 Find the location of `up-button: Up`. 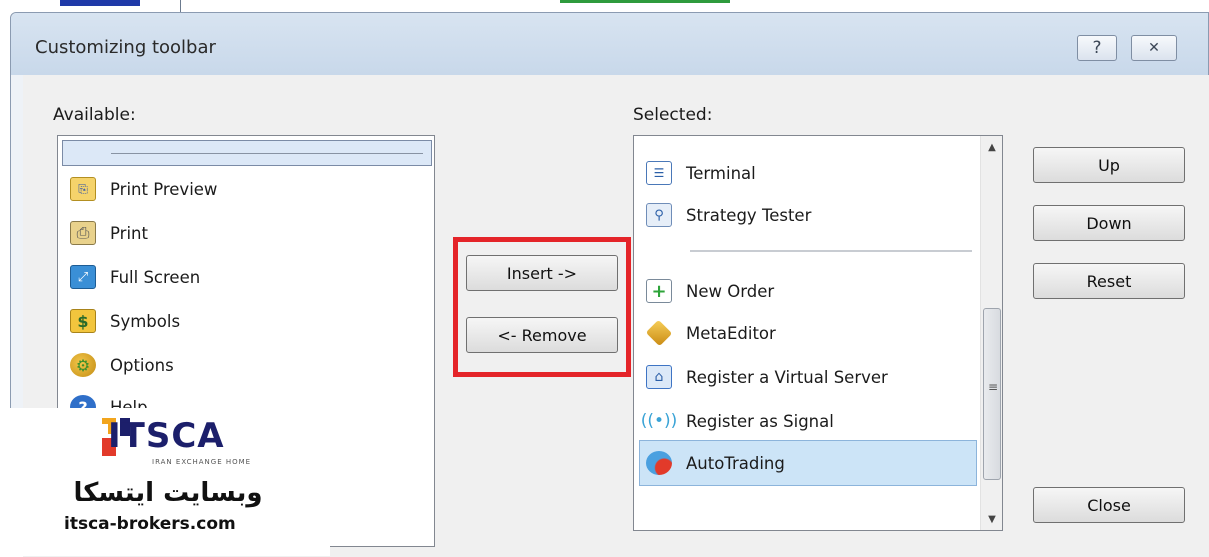

up-button: Up is located at coordinates (1109, 165).